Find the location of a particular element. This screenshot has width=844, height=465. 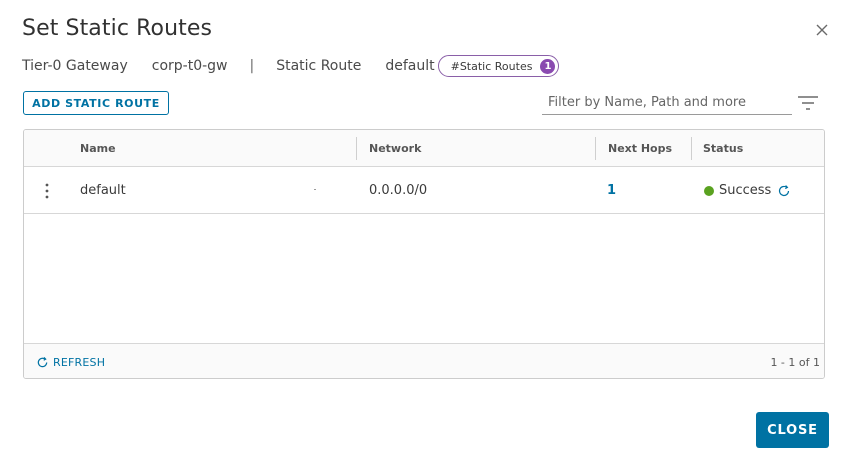

filter-input is located at coordinates (667, 103).